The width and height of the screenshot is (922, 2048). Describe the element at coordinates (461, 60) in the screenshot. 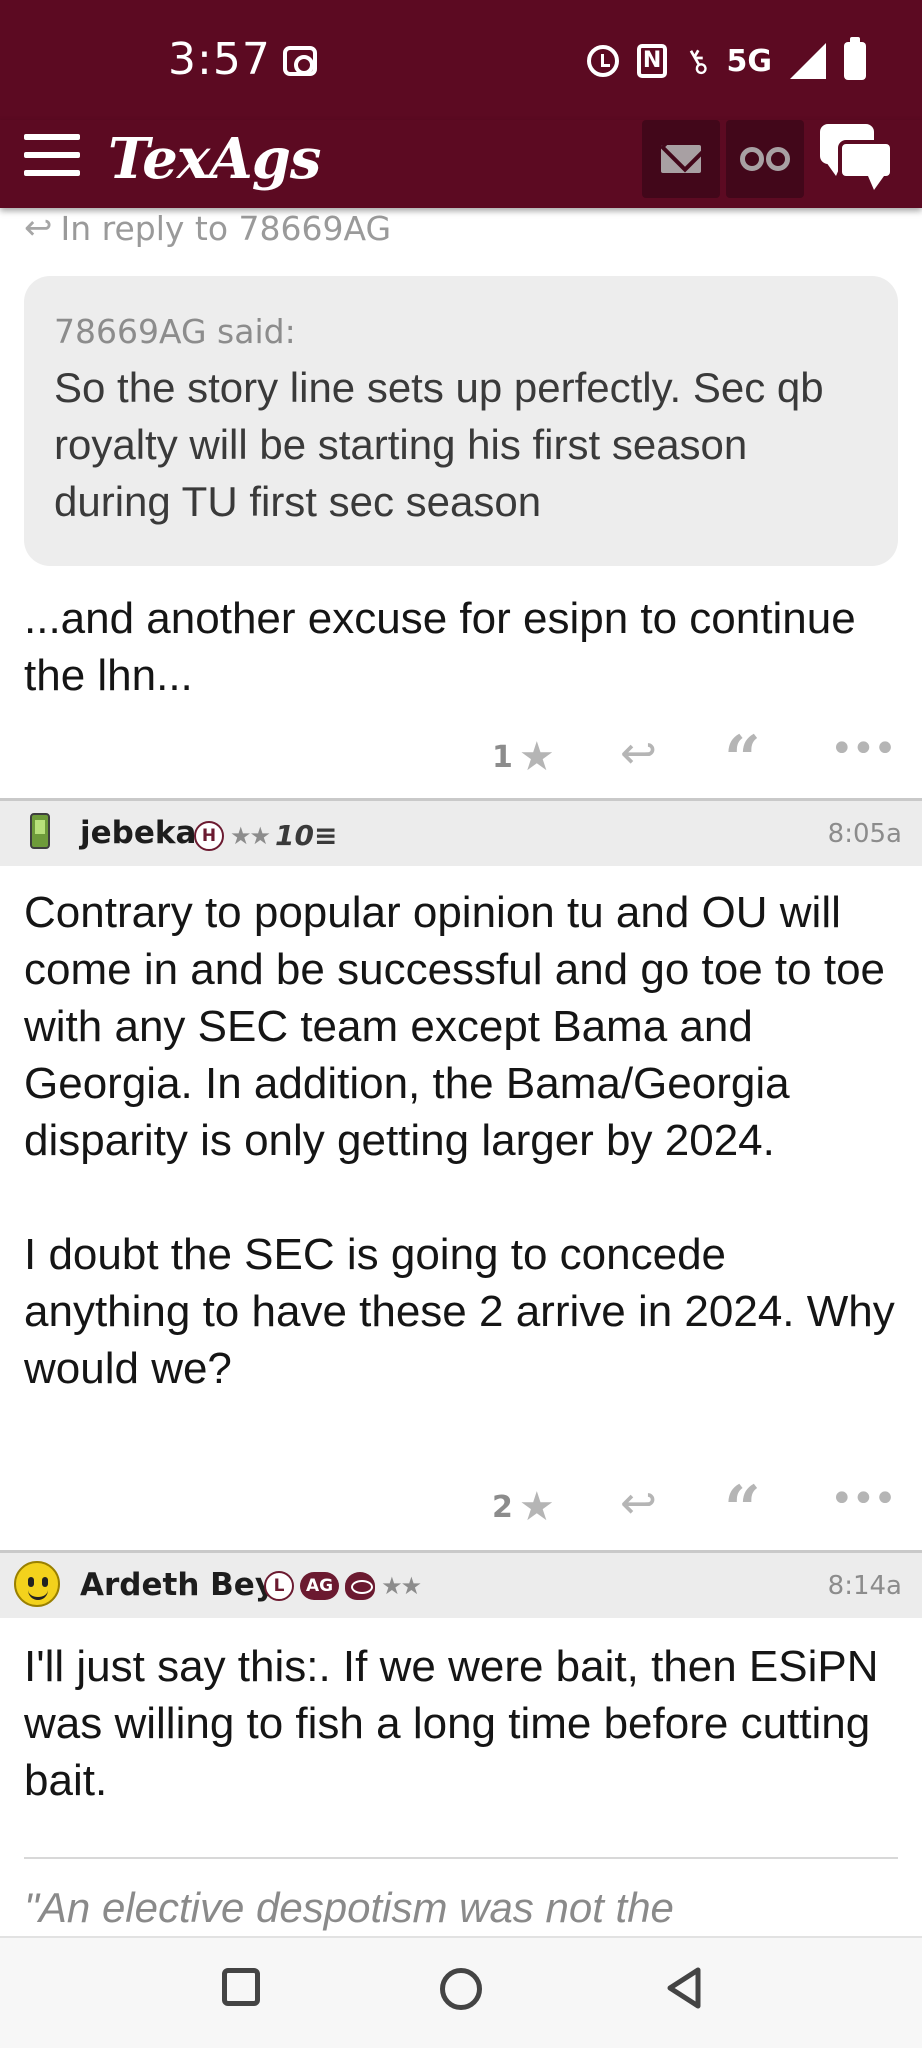

I see `status-bar: 3:57 N ⚷ 5G` at that location.